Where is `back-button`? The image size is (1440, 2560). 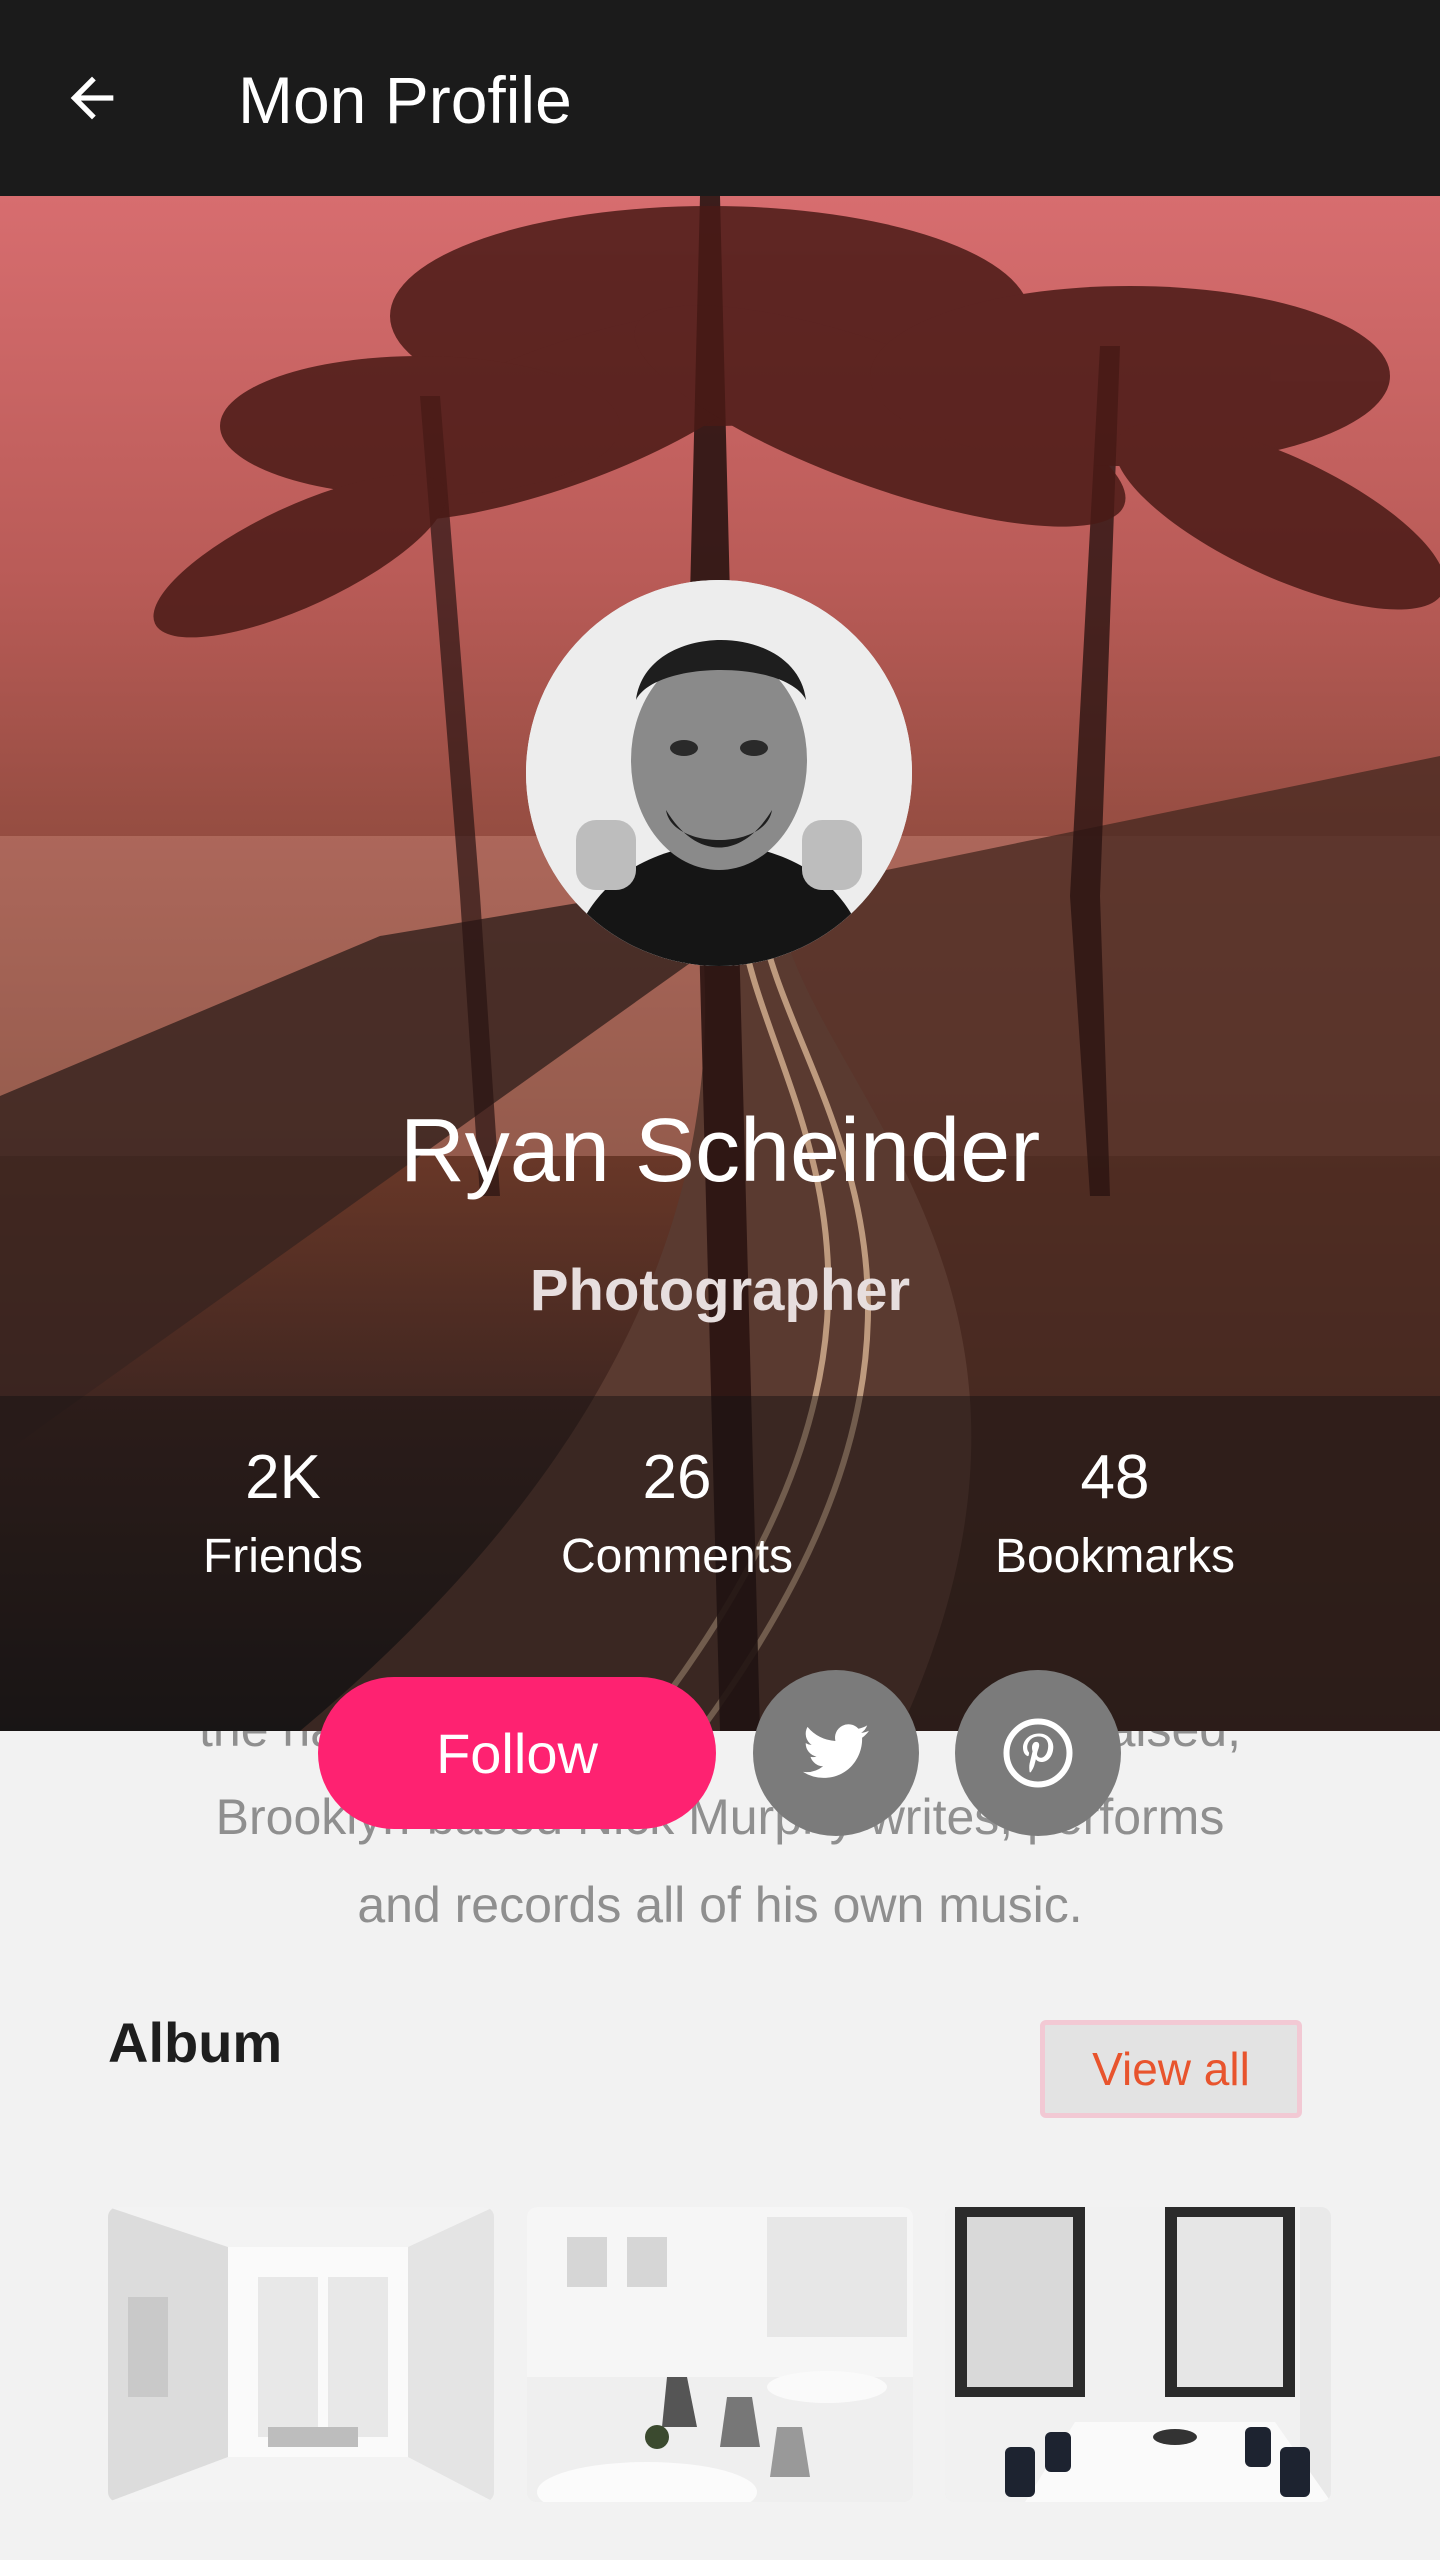 back-button is located at coordinates (92, 98).